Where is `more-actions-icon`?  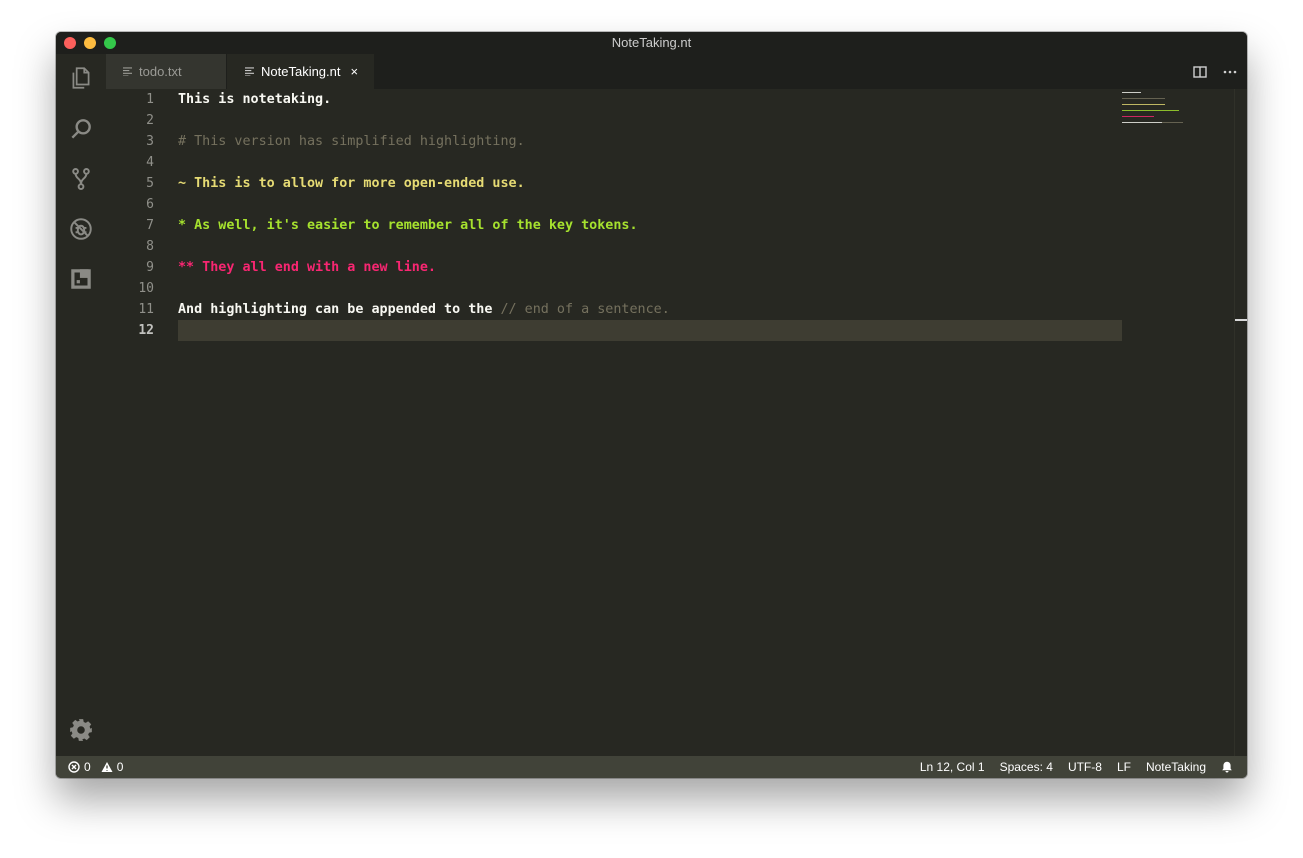
more-actions-icon is located at coordinates (1230, 72).